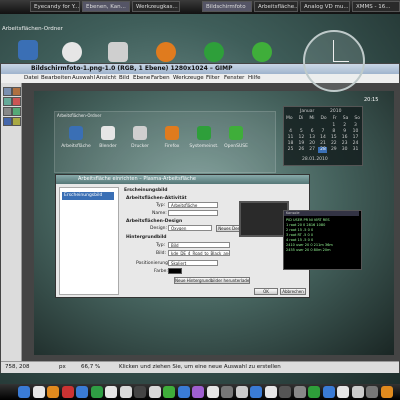  I want to click on inner-label-settings: Systemeinst., so click(204, 146).